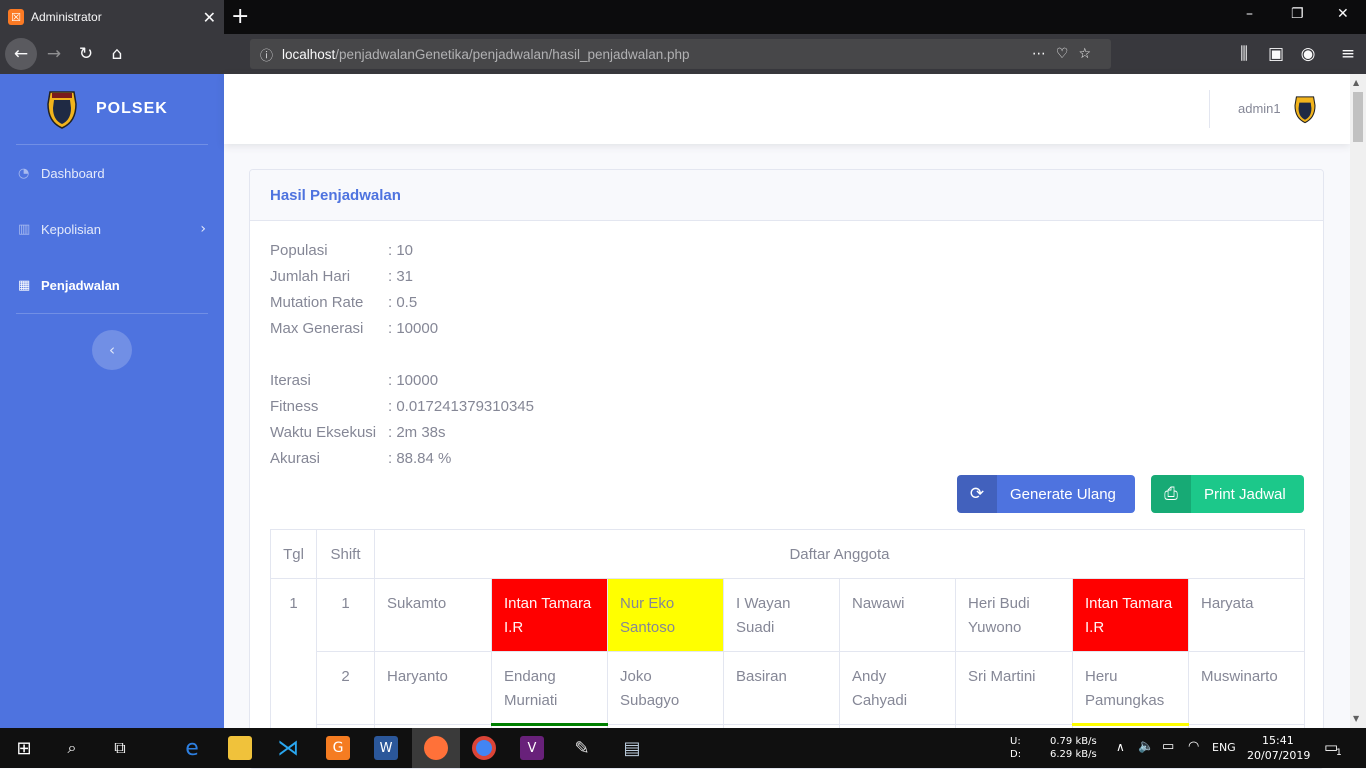 The height and width of the screenshot is (769, 1366). I want to click on table-header-row: Tgl Shift Daftar Anggota, so click(788, 554).